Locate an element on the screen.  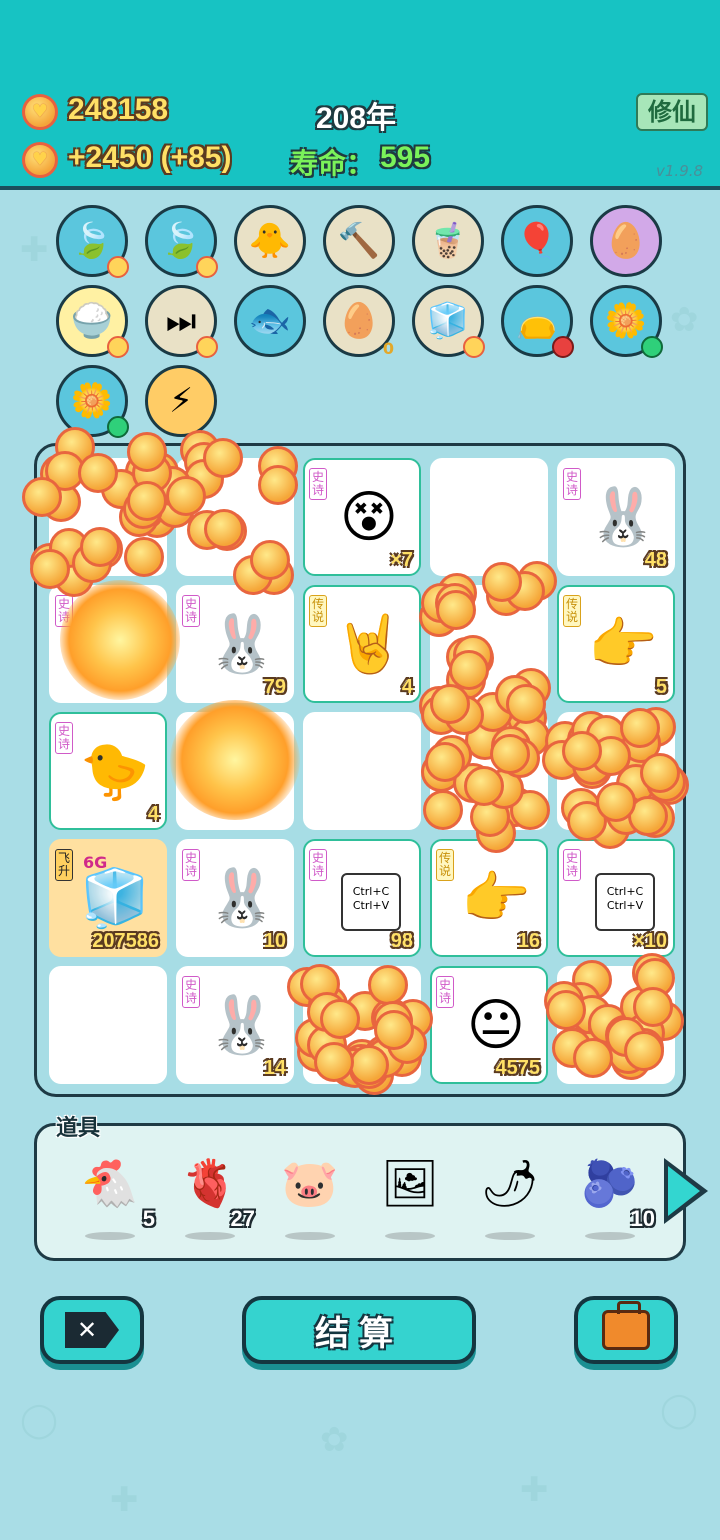
flower-pot-icon: 🌼 is located at coordinates (626, 321).